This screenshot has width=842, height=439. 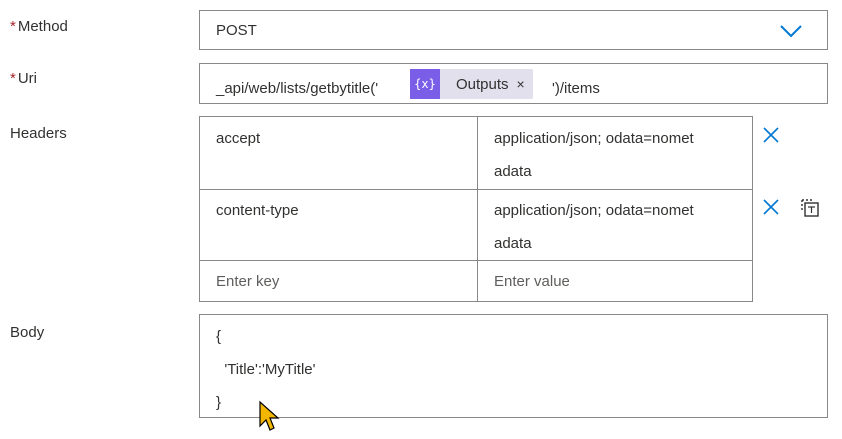 I want to click on delete-header-row-2-icon, so click(x=771, y=207).